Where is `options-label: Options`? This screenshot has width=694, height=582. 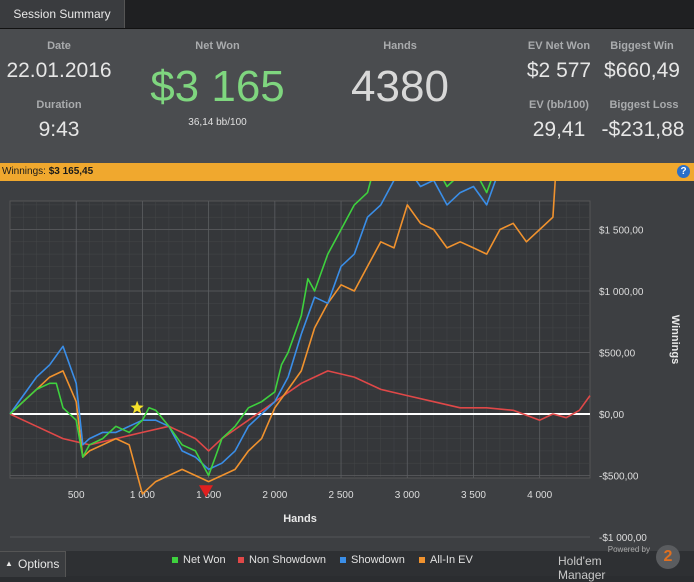 options-label: Options is located at coordinates (39, 564).